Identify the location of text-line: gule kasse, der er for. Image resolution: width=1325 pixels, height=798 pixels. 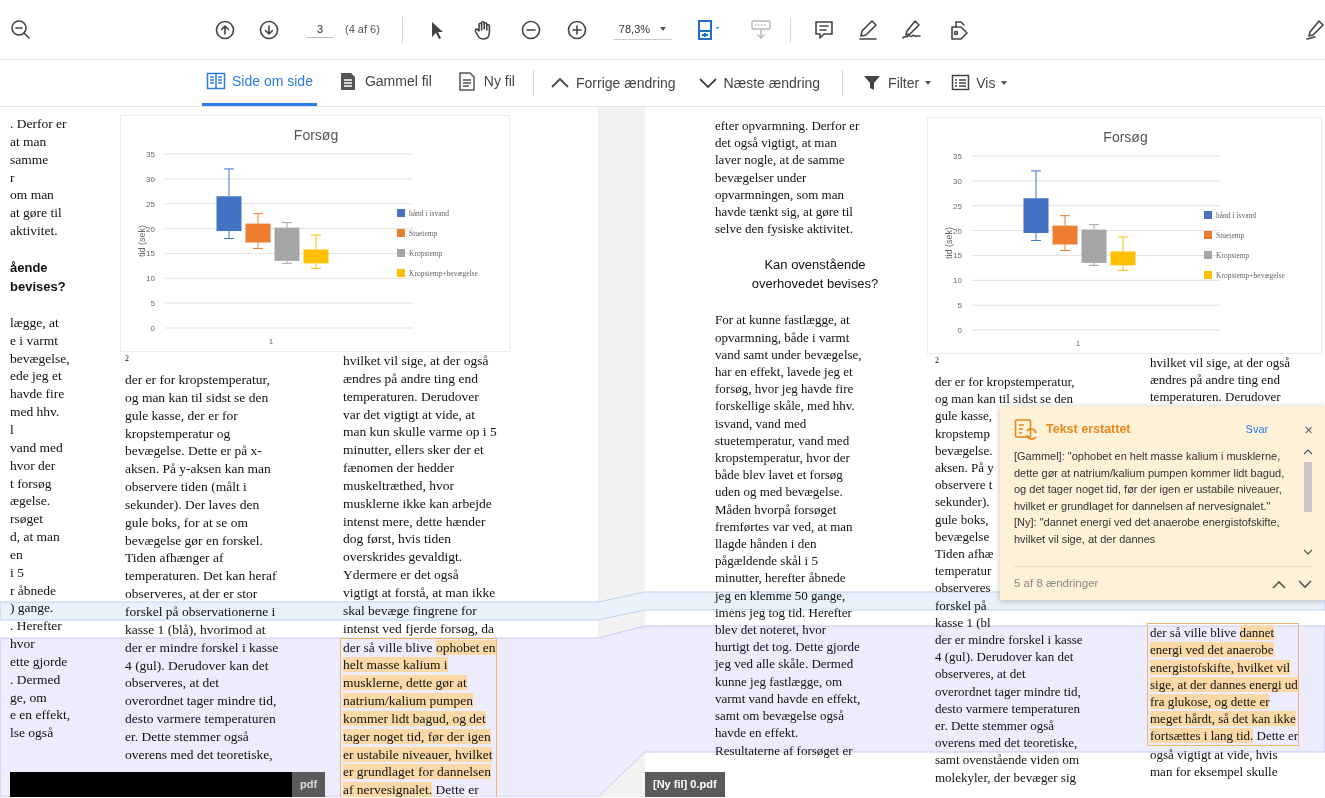
(181, 415).